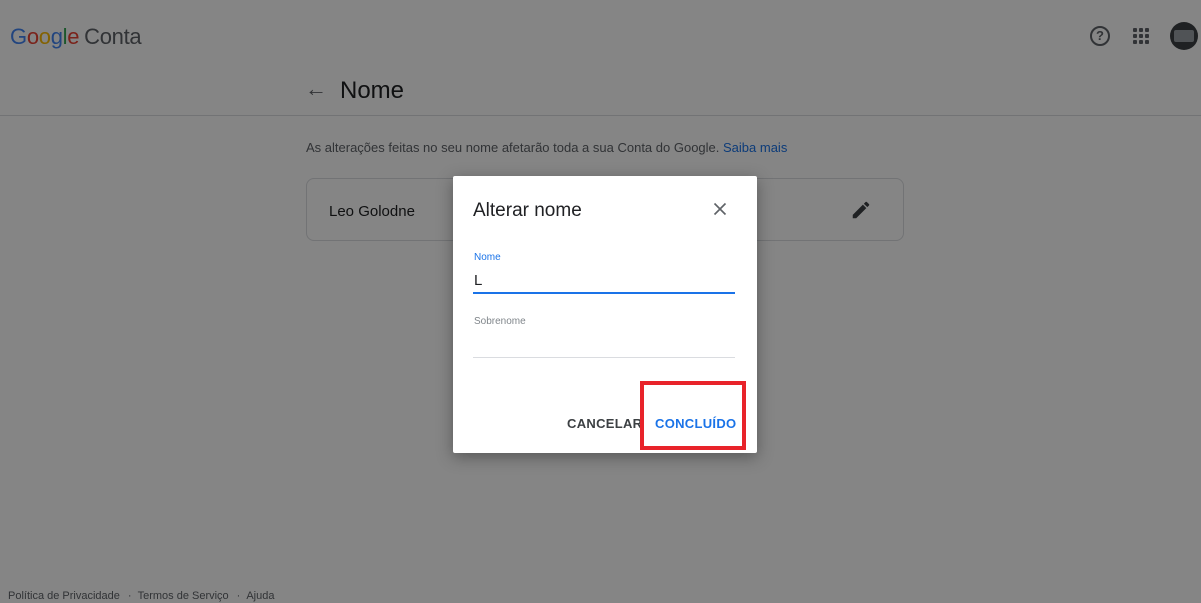 This screenshot has height=603, width=1201. What do you see at coordinates (487, 257) in the screenshot?
I see `first-name-label: Nome` at bounding box center [487, 257].